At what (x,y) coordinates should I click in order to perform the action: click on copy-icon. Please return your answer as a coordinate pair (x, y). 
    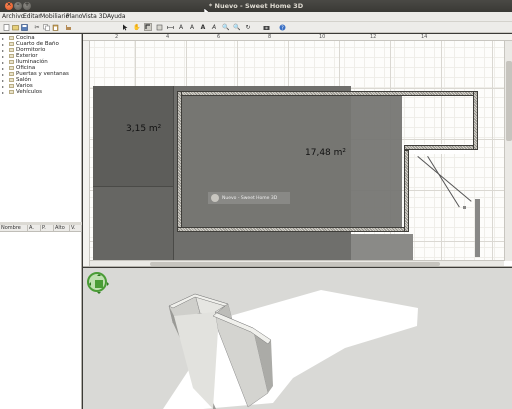
    Looking at the image, I should click on (46, 27).